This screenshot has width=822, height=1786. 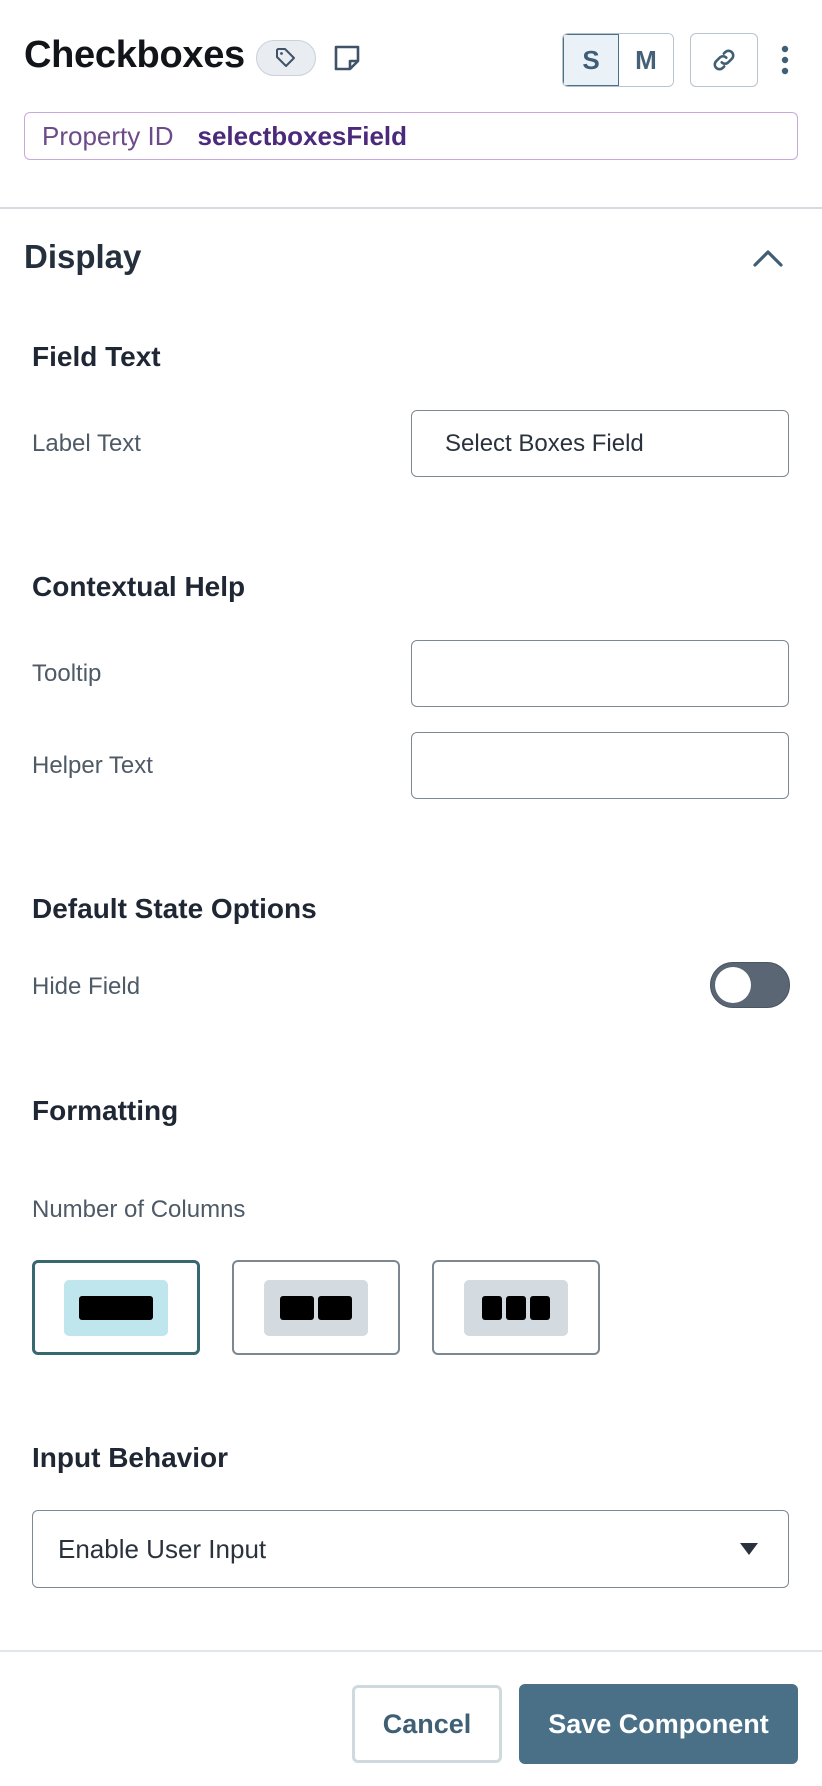 I want to click on caret-down-icon, so click(x=749, y=1549).